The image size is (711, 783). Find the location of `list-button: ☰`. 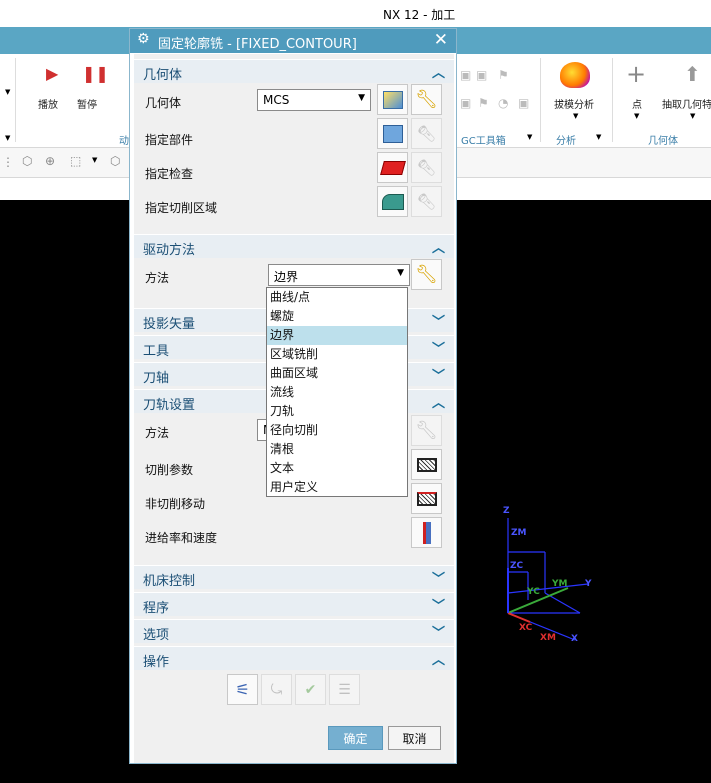

list-button: ☰ is located at coordinates (344, 689).